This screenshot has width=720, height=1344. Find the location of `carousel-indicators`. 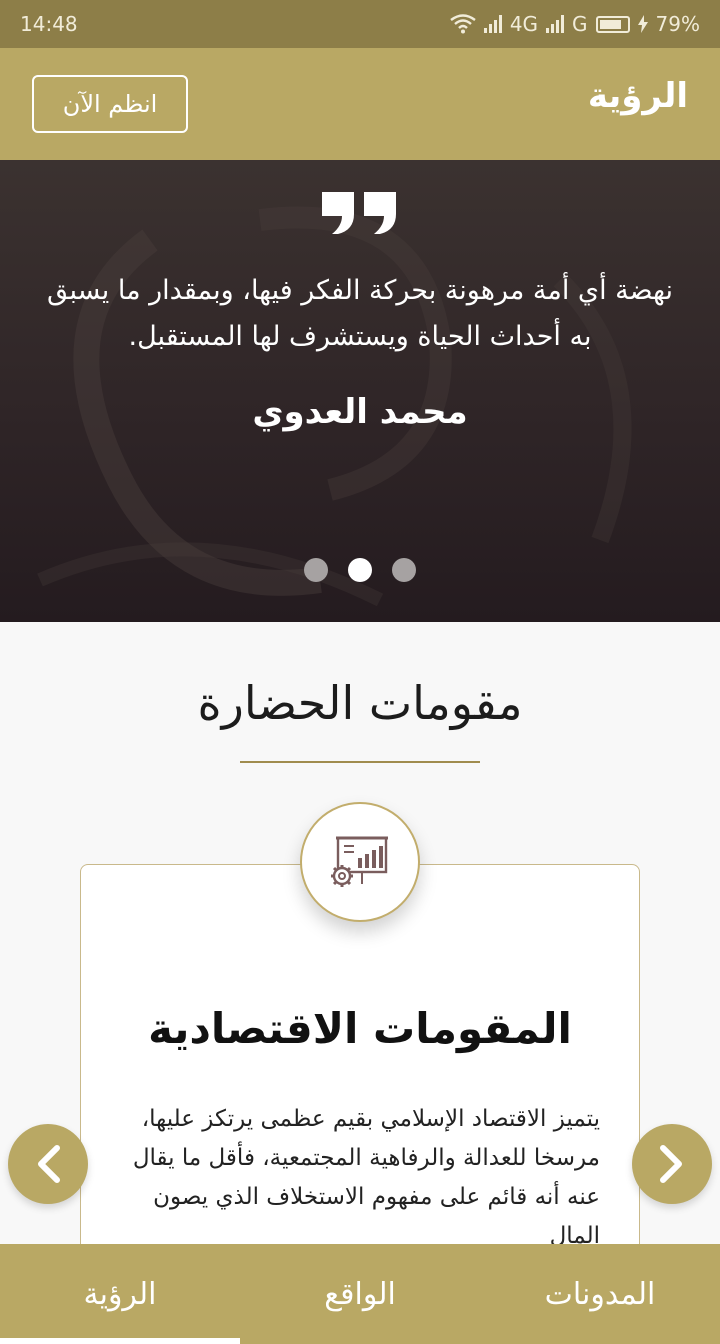

carousel-indicators is located at coordinates (360, 570).